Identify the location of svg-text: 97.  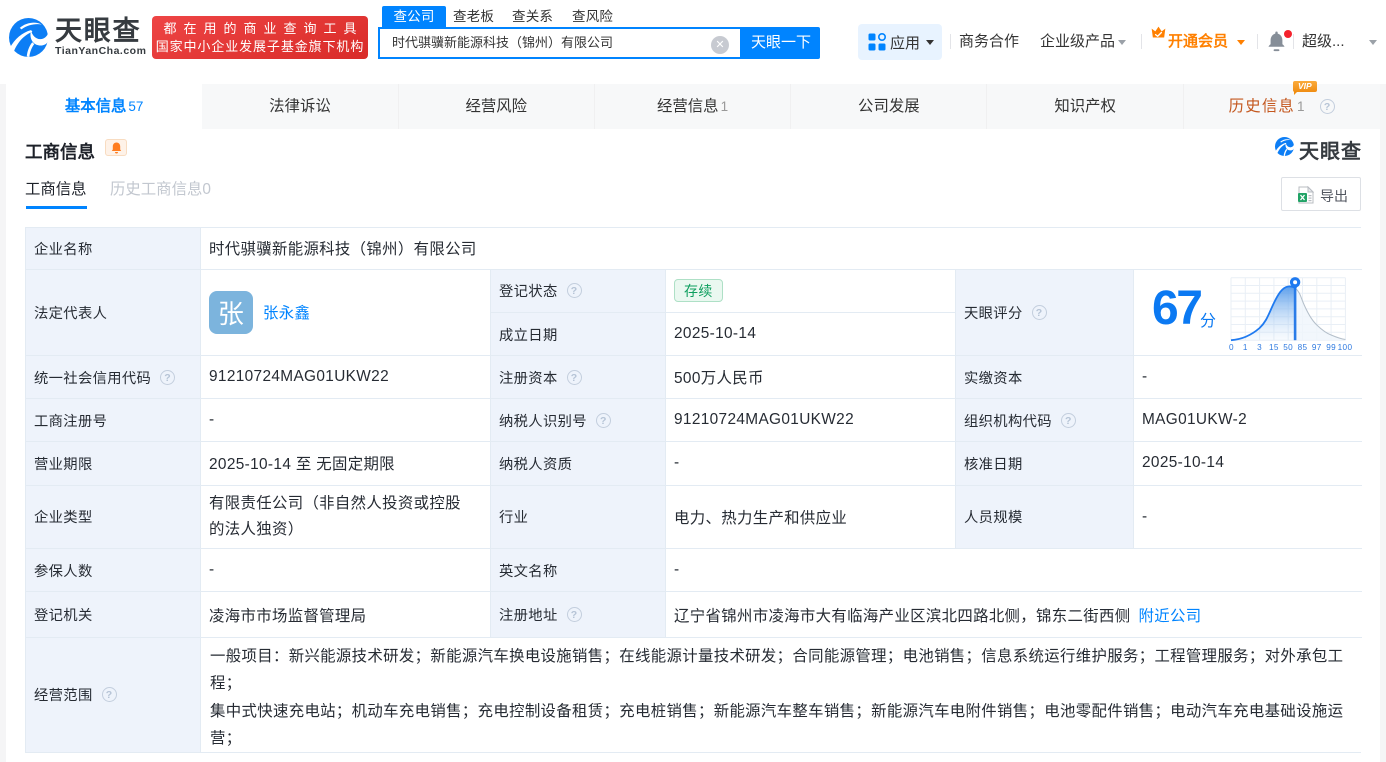
(1317, 347).